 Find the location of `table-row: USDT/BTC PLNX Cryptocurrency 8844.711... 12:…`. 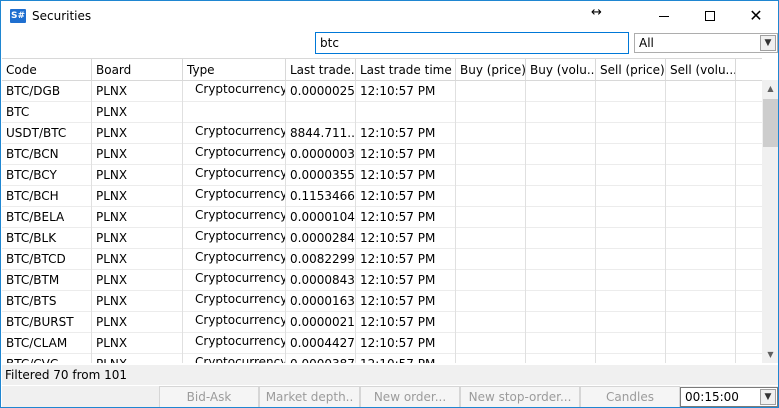

table-row: USDT/BTC PLNX Cryptocurrency 8844.711... 12:… is located at coordinates (382, 133).